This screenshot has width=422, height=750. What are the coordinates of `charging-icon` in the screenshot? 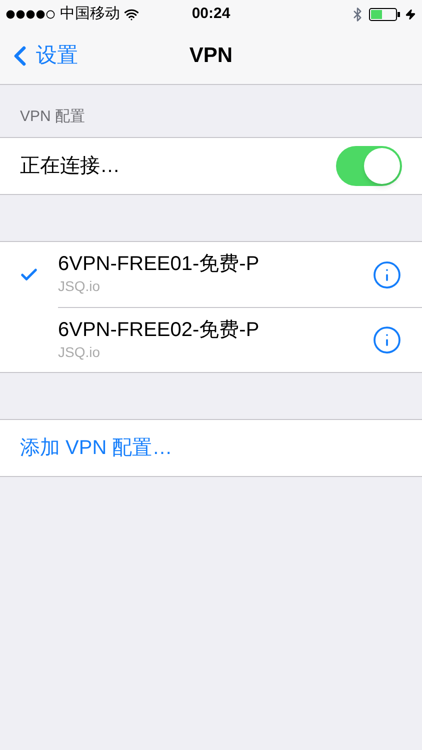 It's located at (410, 14).